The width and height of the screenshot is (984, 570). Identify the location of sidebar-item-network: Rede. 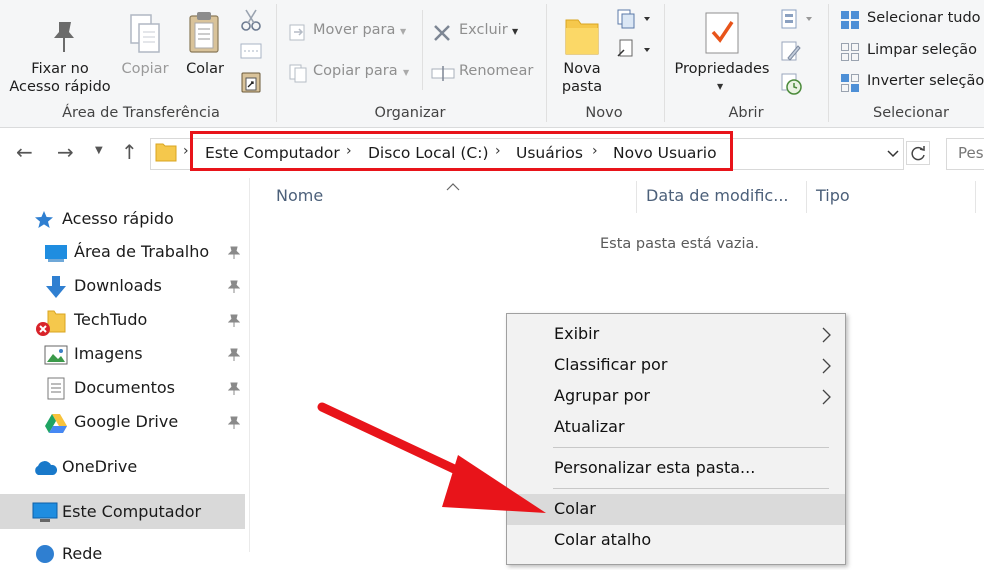
(137, 555).